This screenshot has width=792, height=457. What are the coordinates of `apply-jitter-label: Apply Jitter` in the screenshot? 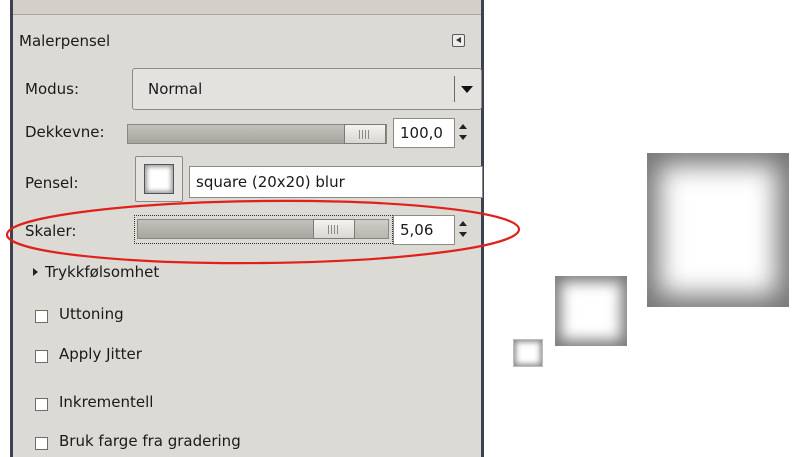 It's located at (100, 354).